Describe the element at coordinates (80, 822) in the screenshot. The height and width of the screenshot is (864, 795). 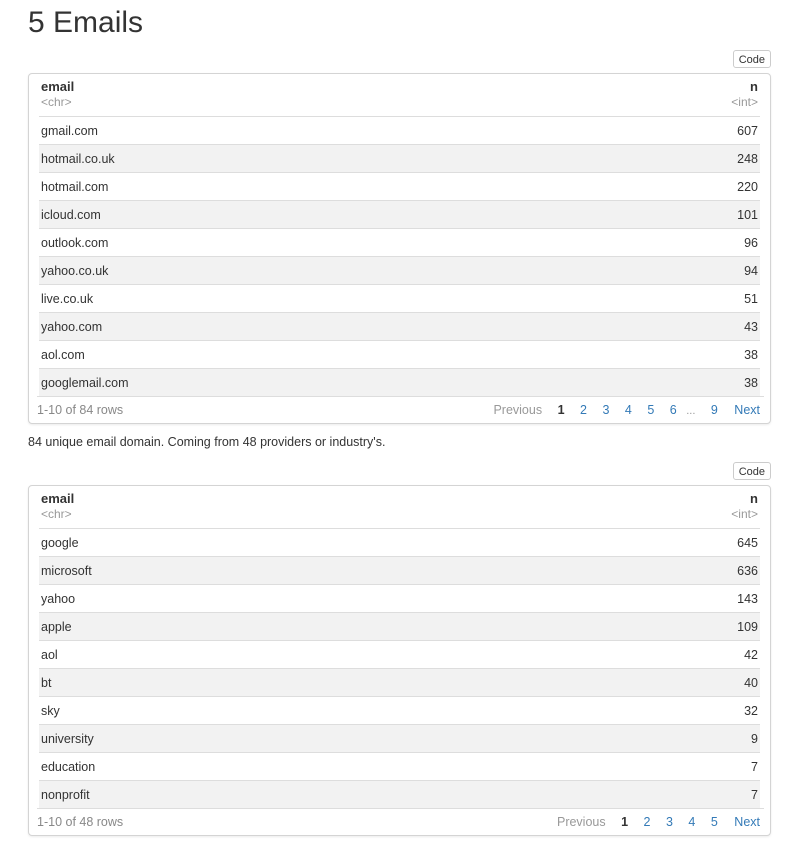
I see `rows-info: 1-10 of 48 rows` at that location.